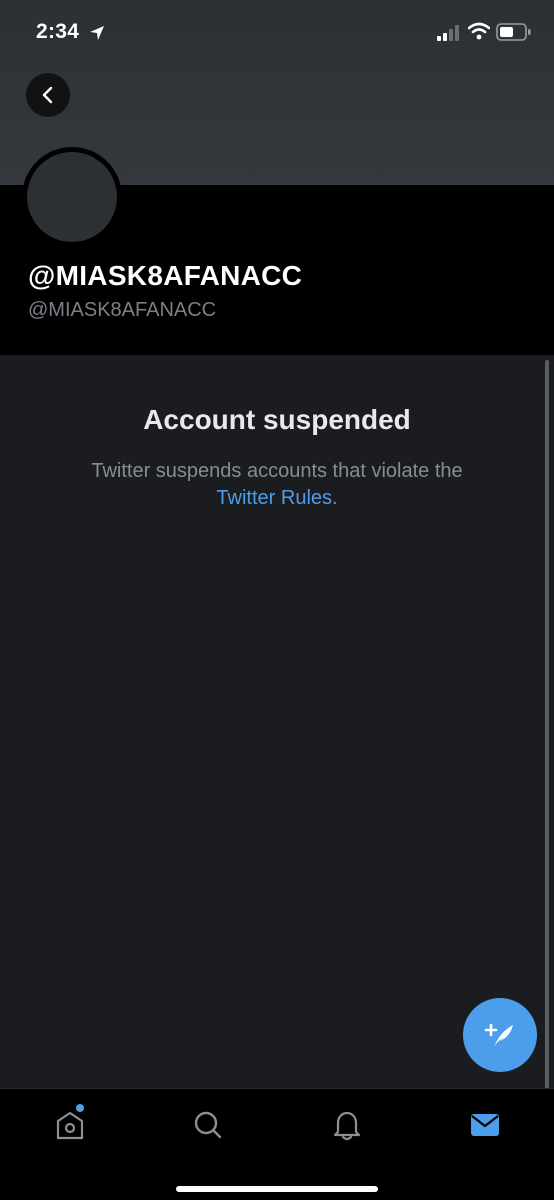 The width and height of the screenshot is (554, 1200). I want to click on back-button, so click(48, 95).